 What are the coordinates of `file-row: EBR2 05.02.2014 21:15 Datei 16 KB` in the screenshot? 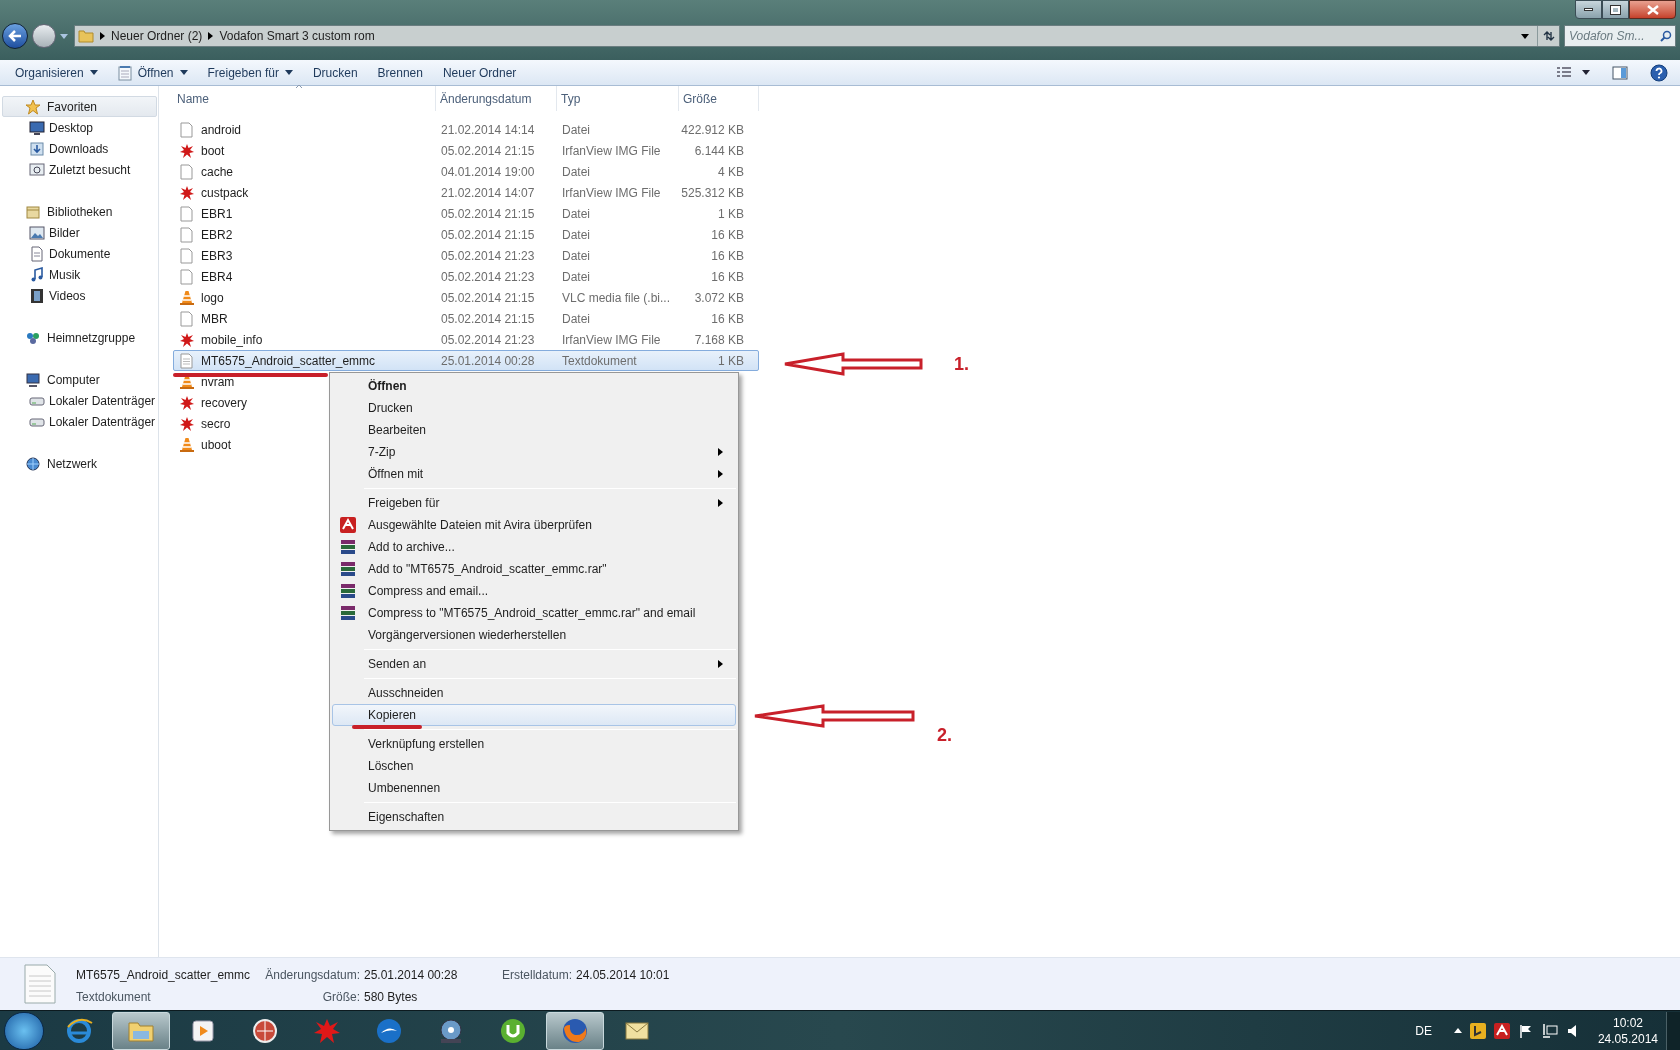 It's located at (466, 234).